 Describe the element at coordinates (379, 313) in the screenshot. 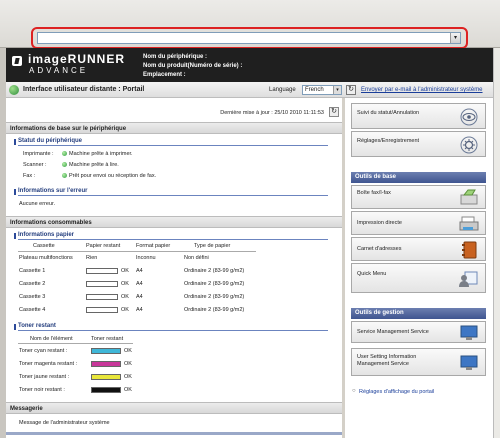

I see `section-heading: Outils de gestion` at that location.